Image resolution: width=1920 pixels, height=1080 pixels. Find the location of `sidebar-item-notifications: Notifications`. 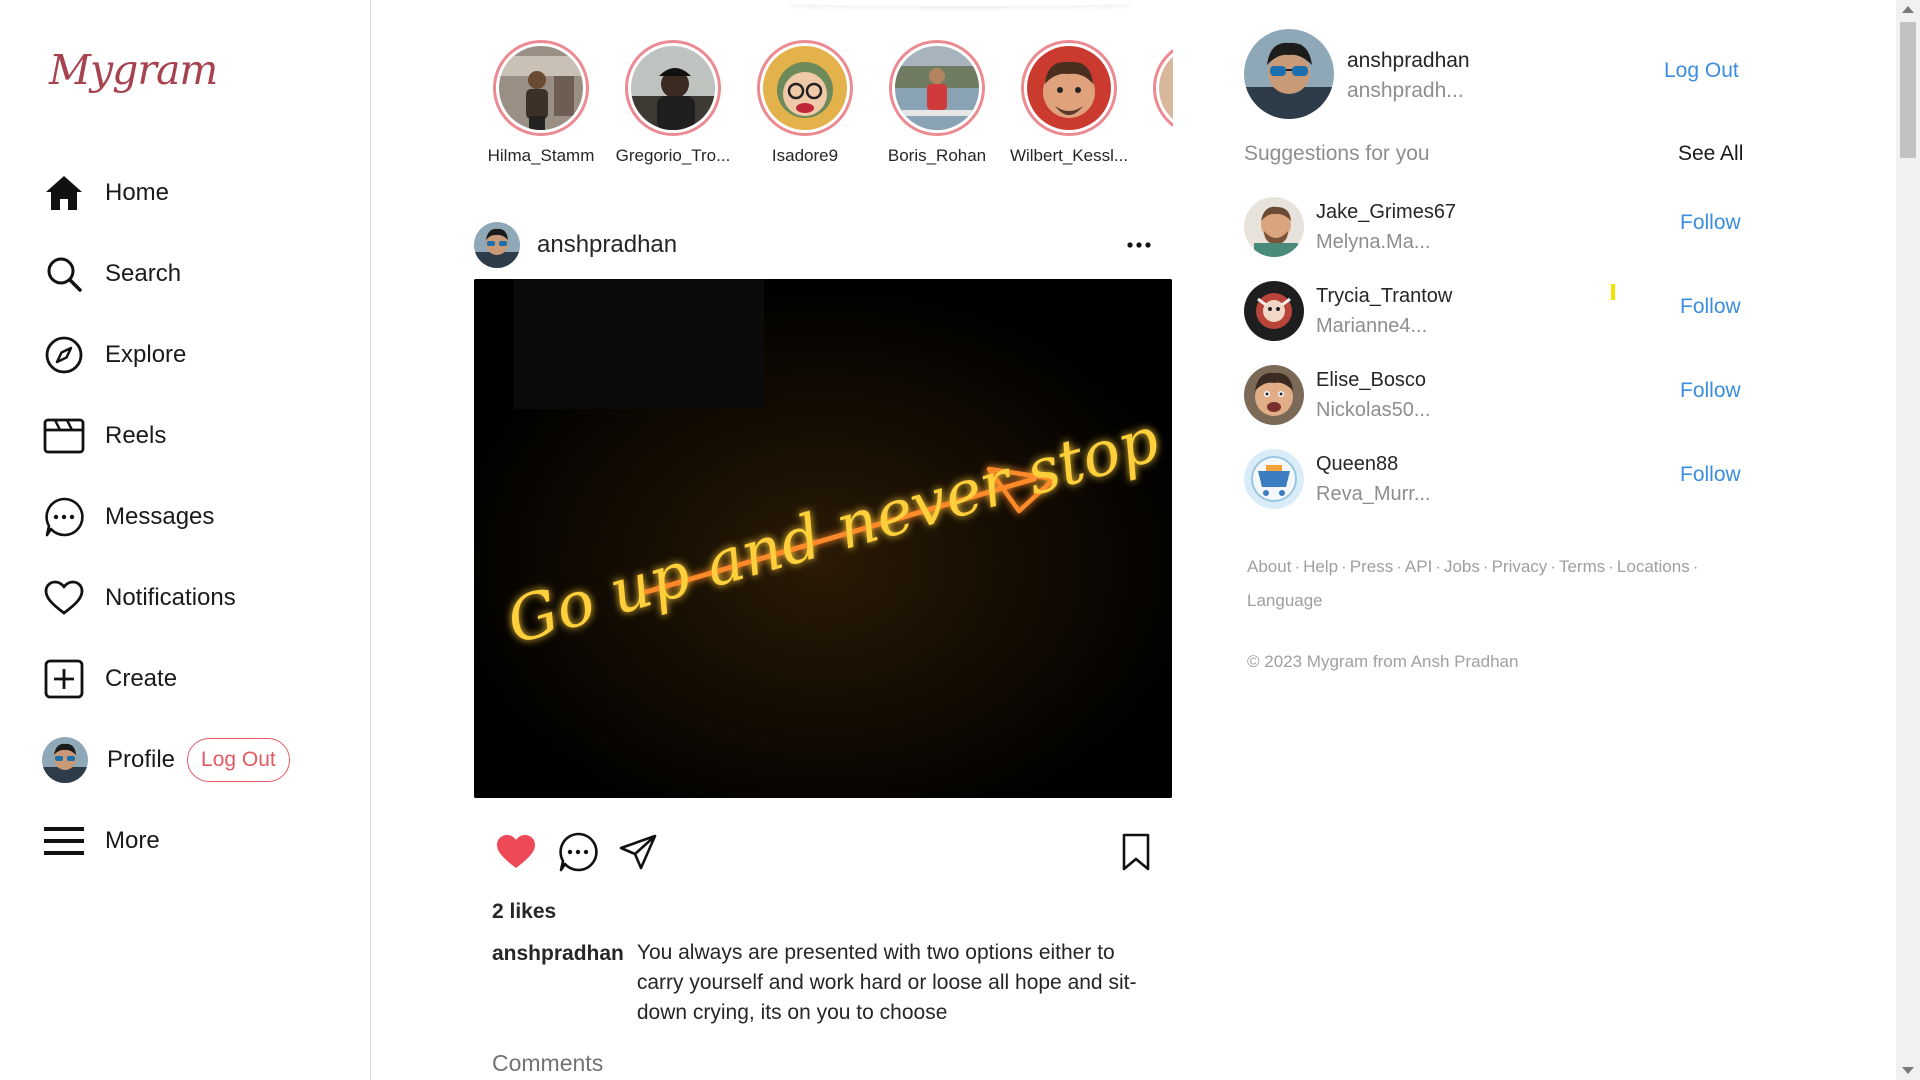

sidebar-item-notifications: Notifications is located at coordinates (166, 598).